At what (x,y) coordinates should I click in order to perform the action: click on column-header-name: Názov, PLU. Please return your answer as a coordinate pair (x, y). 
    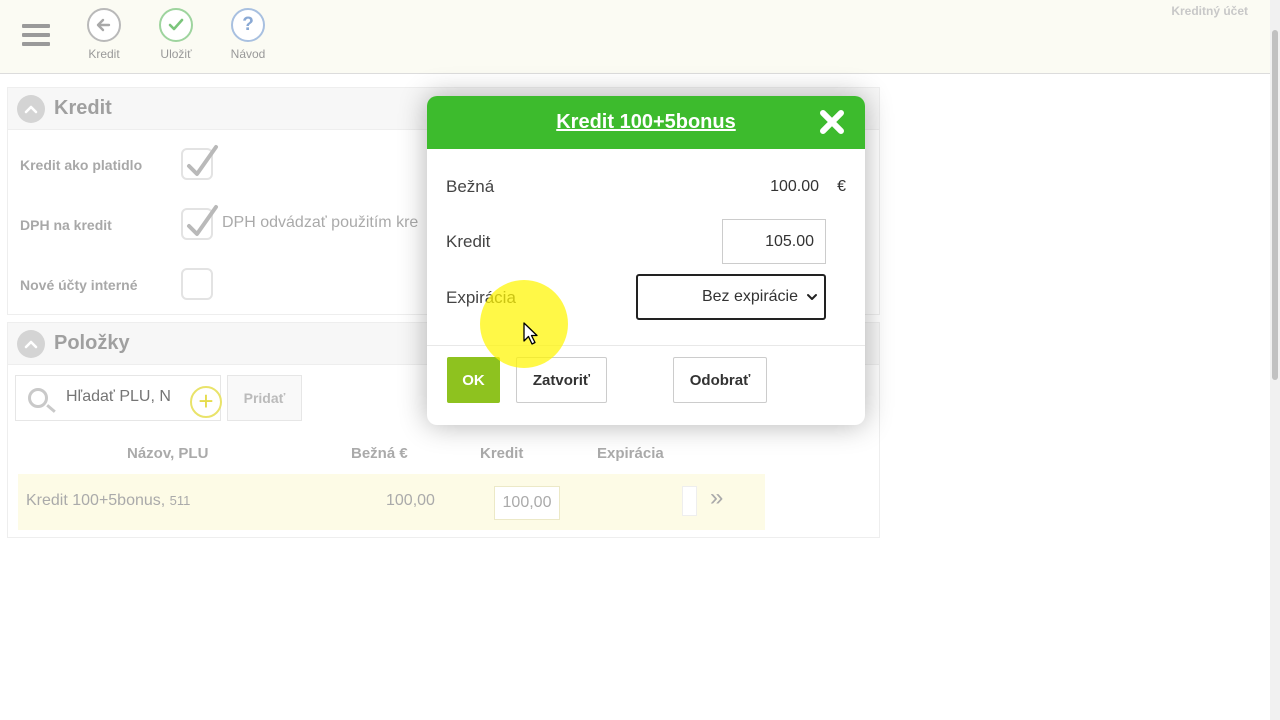
    Looking at the image, I should click on (168, 453).